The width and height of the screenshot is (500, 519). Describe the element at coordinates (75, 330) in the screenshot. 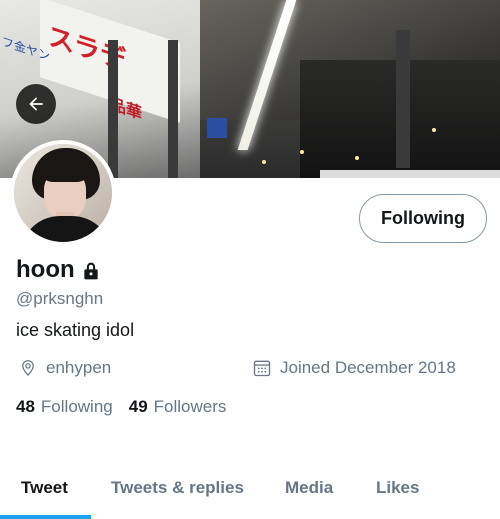

I see `bio: ice skating idol` at that location.